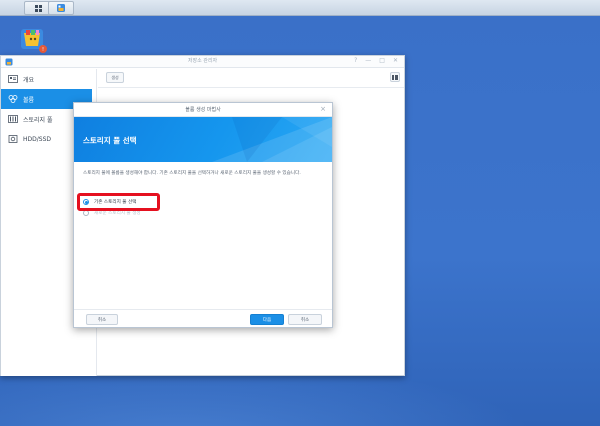 This screenshot has width=600, height=426. I want to click on next-button: 다음, so click(267, 319).